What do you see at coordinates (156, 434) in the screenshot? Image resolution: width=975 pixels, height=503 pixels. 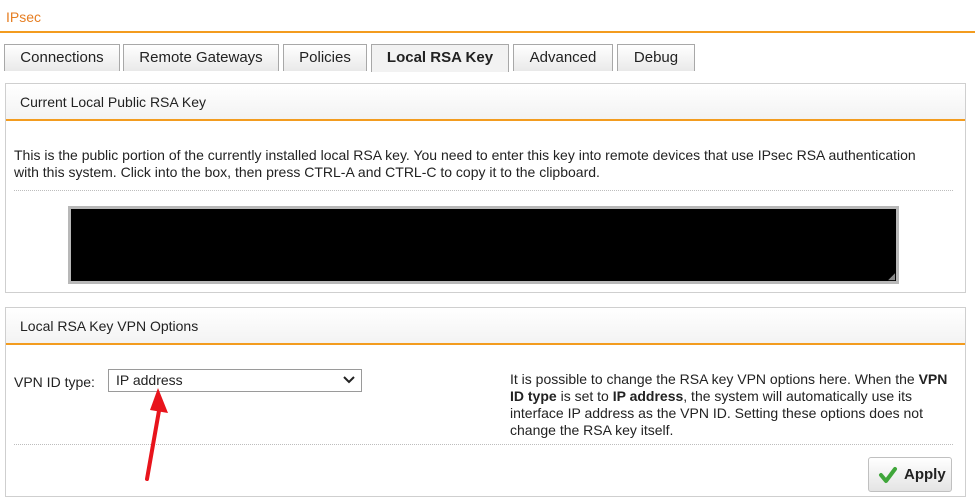 I see `red-arrow-icon` at bounding box center [156, 434].